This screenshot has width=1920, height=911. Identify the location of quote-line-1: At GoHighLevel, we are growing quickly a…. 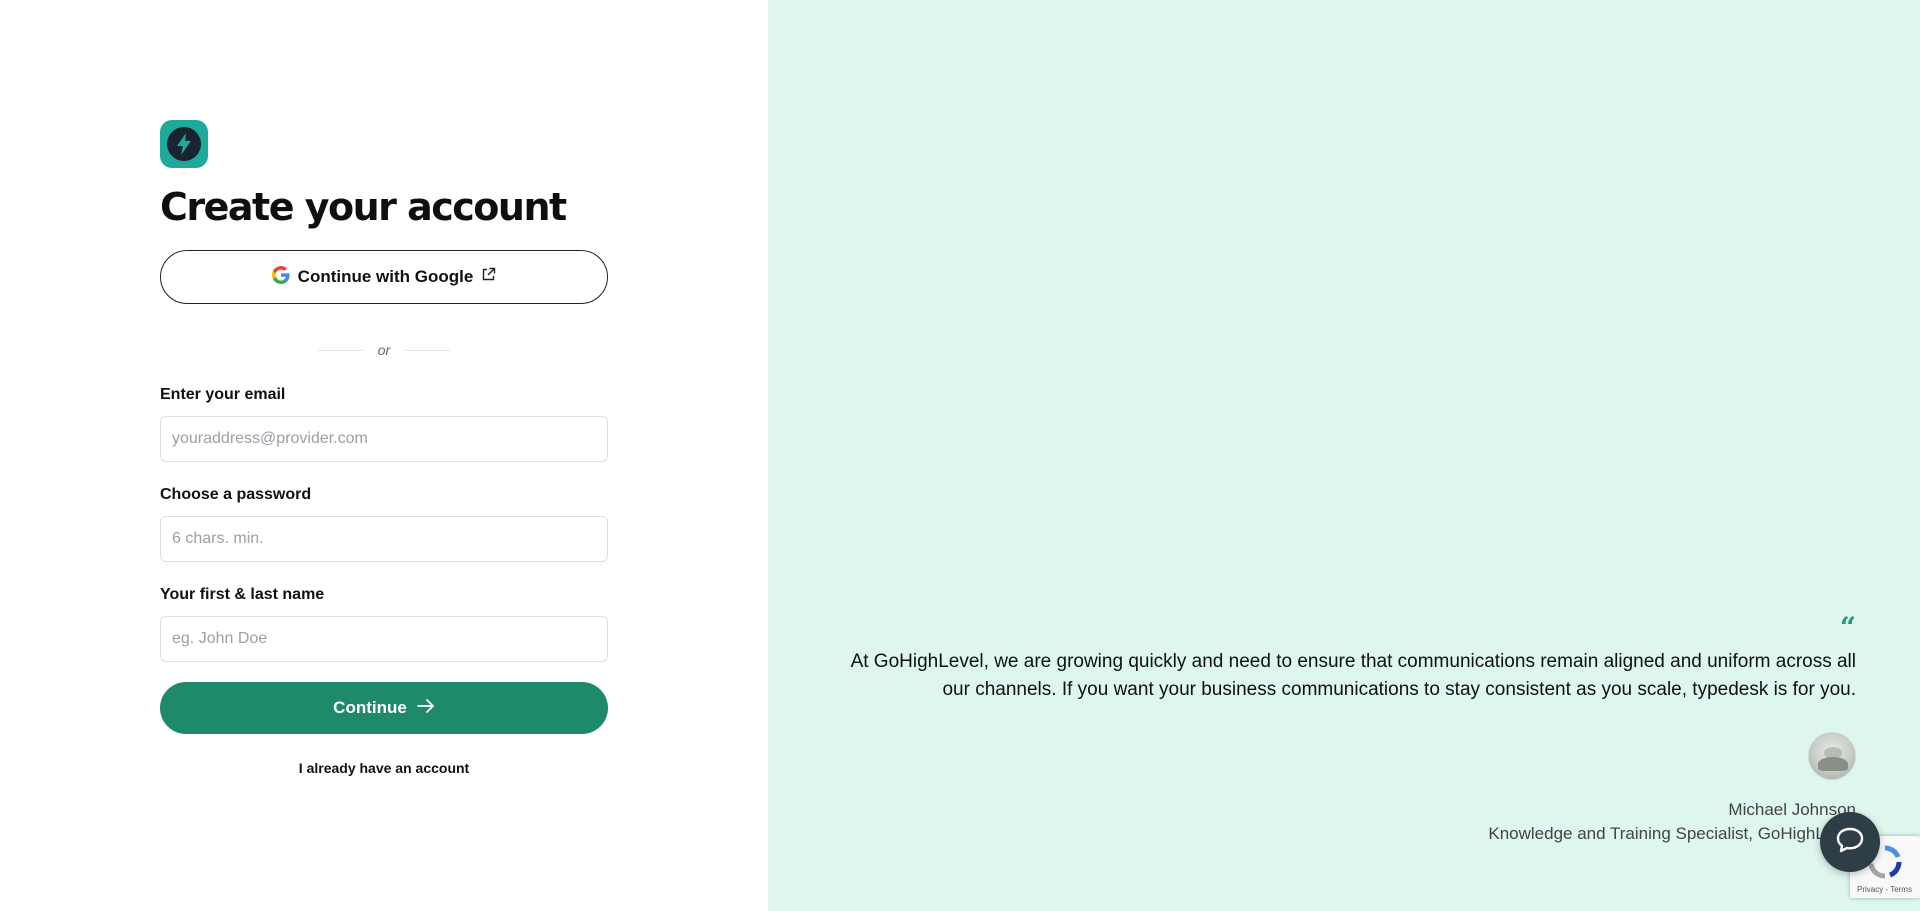
(1353, 661).